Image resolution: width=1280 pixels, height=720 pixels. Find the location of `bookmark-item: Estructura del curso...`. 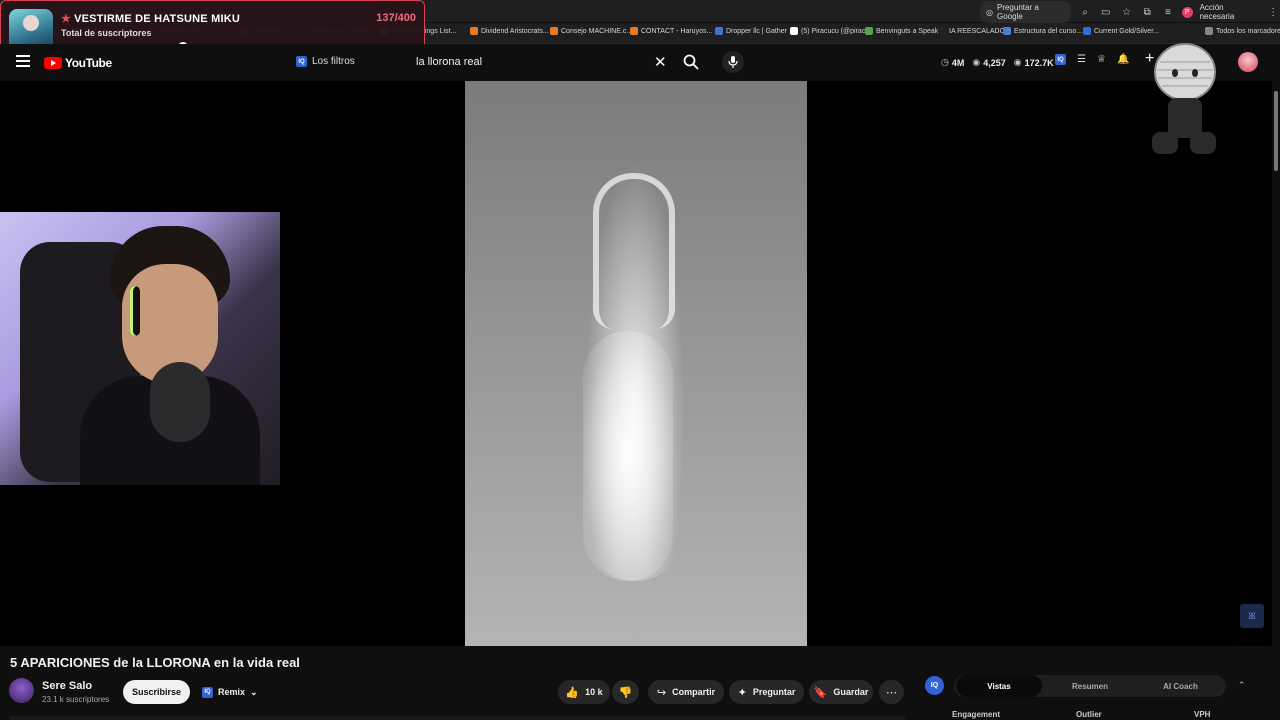

bookmark-item: Estructura del curso... is located at coordinates (1042, 31).